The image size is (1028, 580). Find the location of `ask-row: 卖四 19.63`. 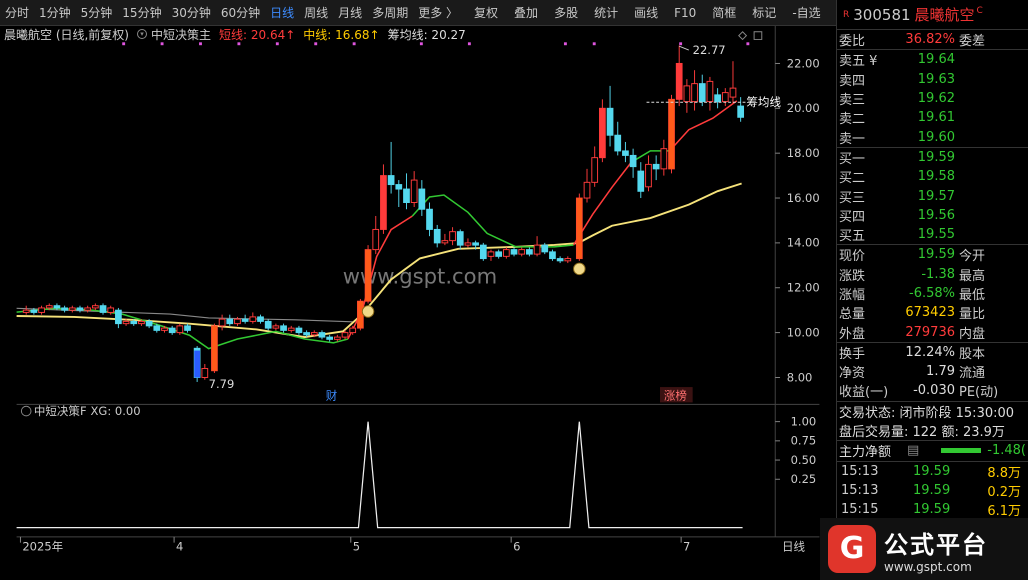

ask-row: 卖四 19.63 is located at coordinates (932, 79).